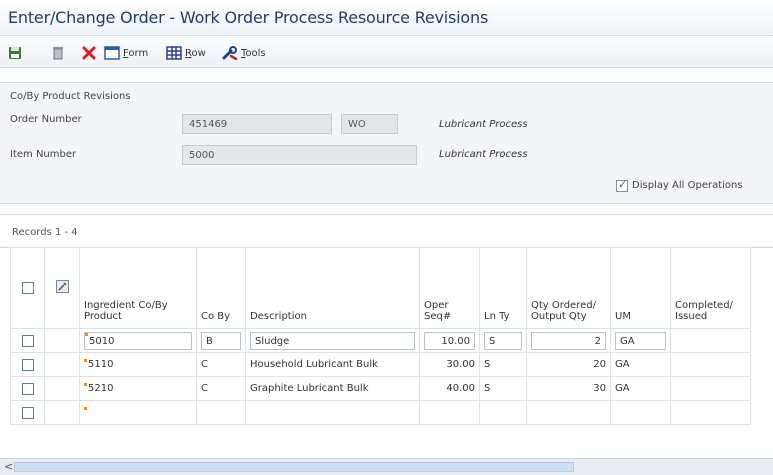 The image size is (773, 475). Describe the element at coordinates (138, 364) in the screenshot. I see `ingredient-cell: 5110` at that location.